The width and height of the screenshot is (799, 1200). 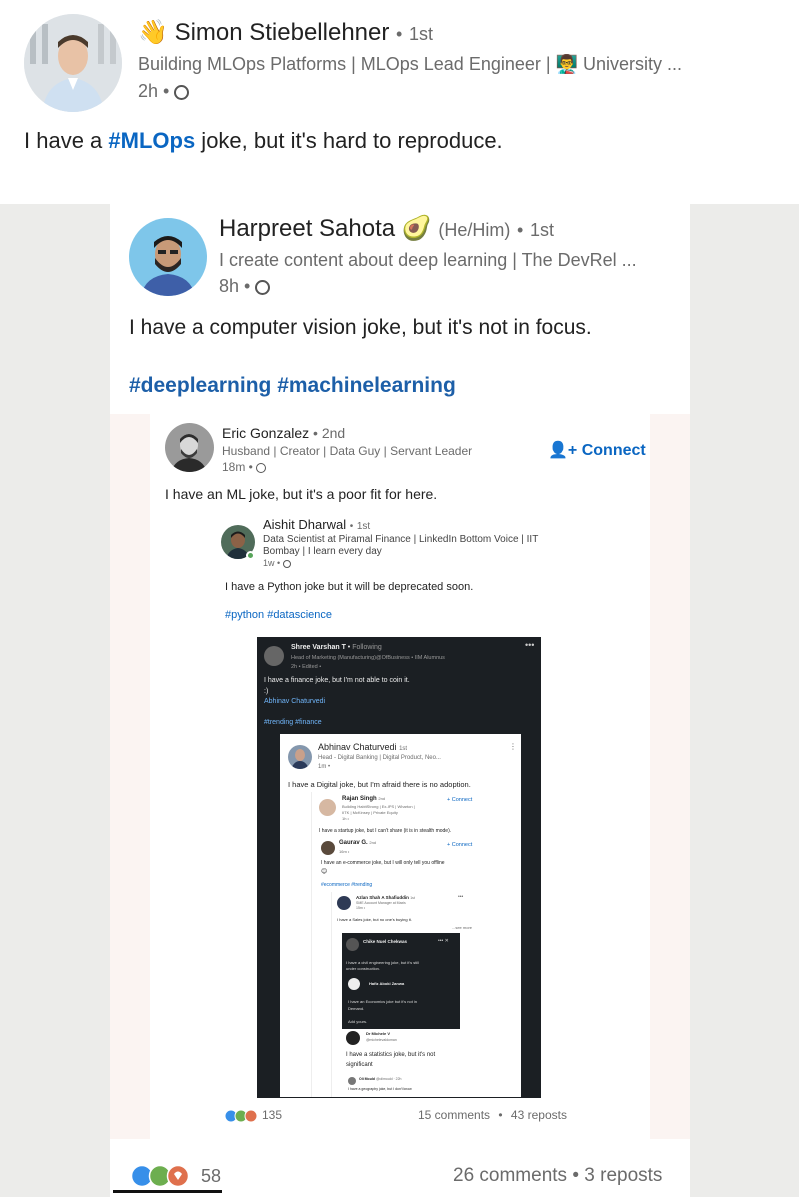 I want to click on more-options-icon: ••• ✕, so click(x=443, y=941).